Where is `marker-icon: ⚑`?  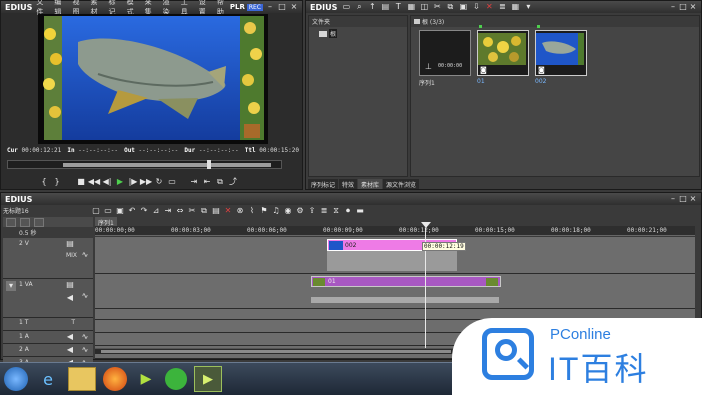
marker-icon: ⚑ is located at coordinates (264, 211).